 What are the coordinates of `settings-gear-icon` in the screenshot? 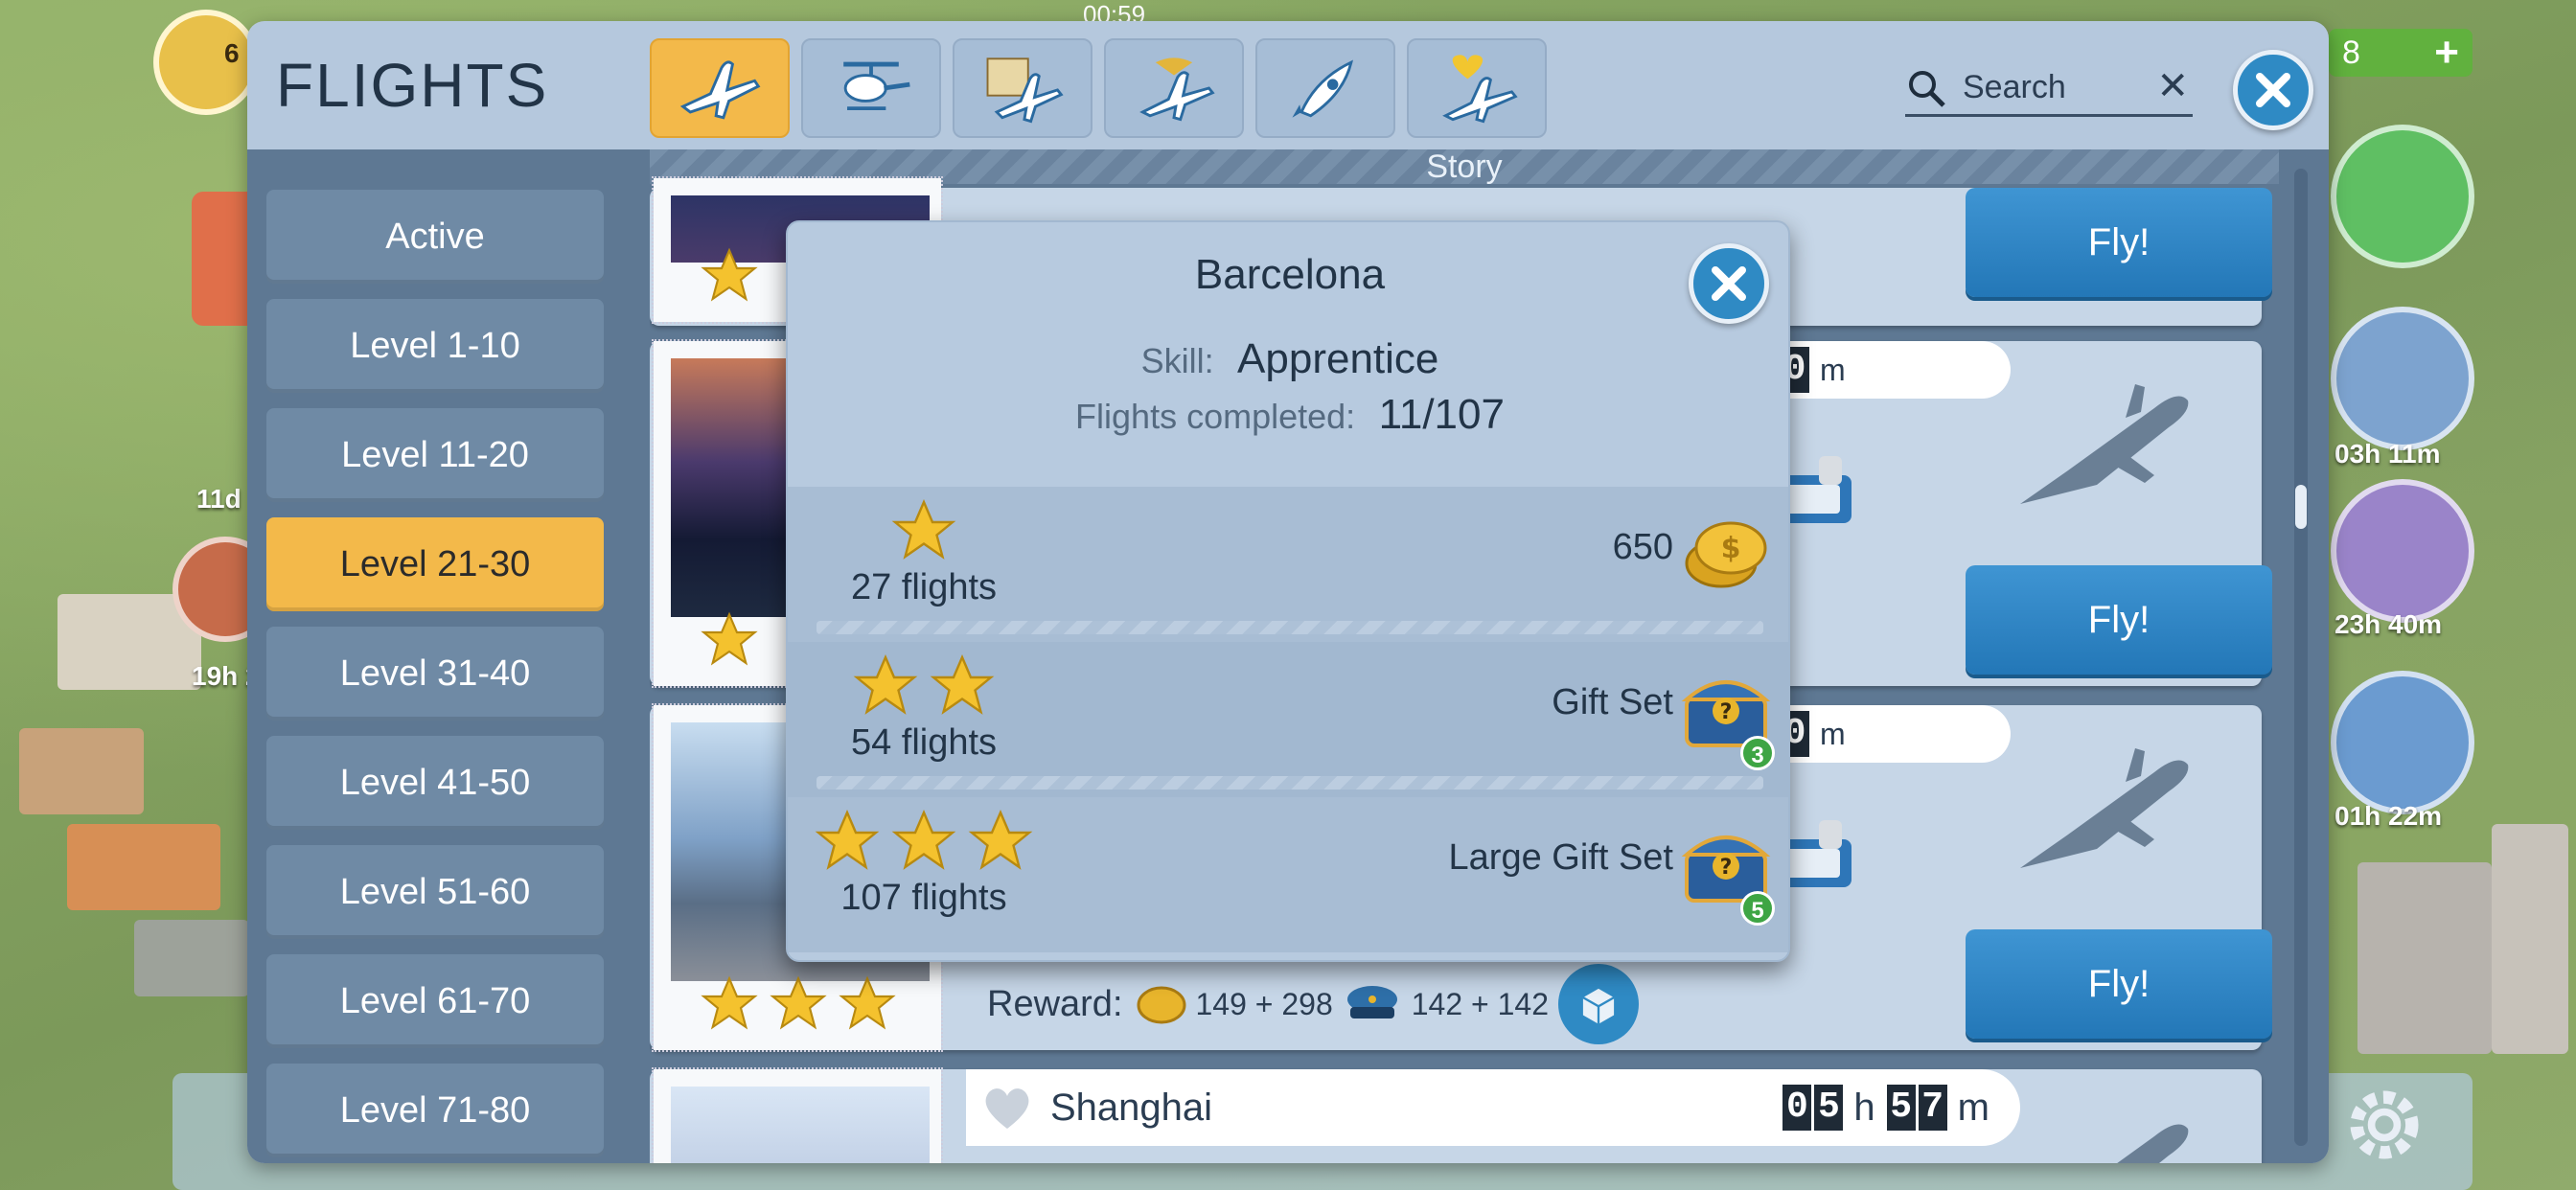 It's located at (2384, 1125).